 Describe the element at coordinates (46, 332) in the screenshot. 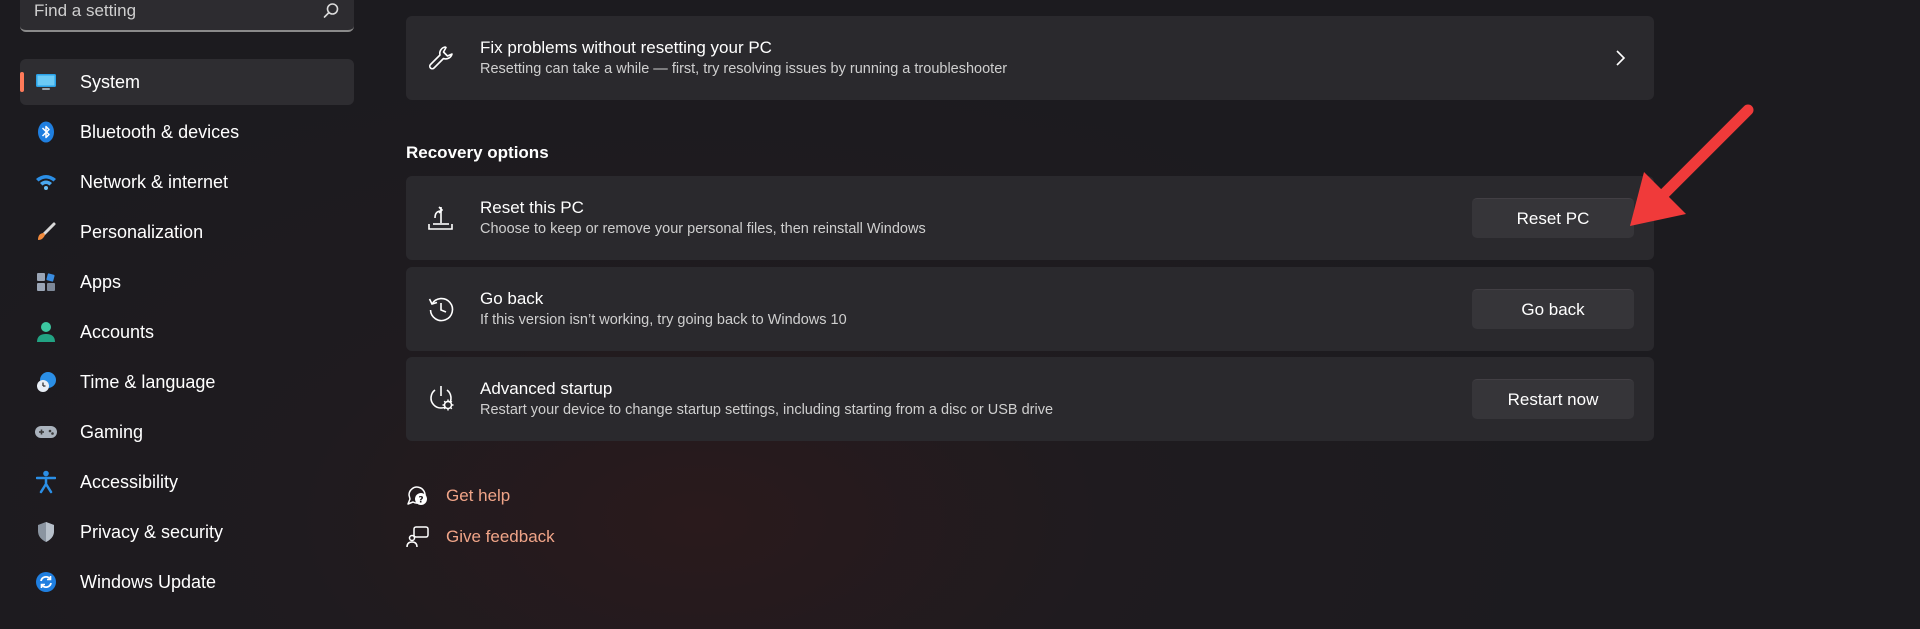

I see `person-icon` at that location.